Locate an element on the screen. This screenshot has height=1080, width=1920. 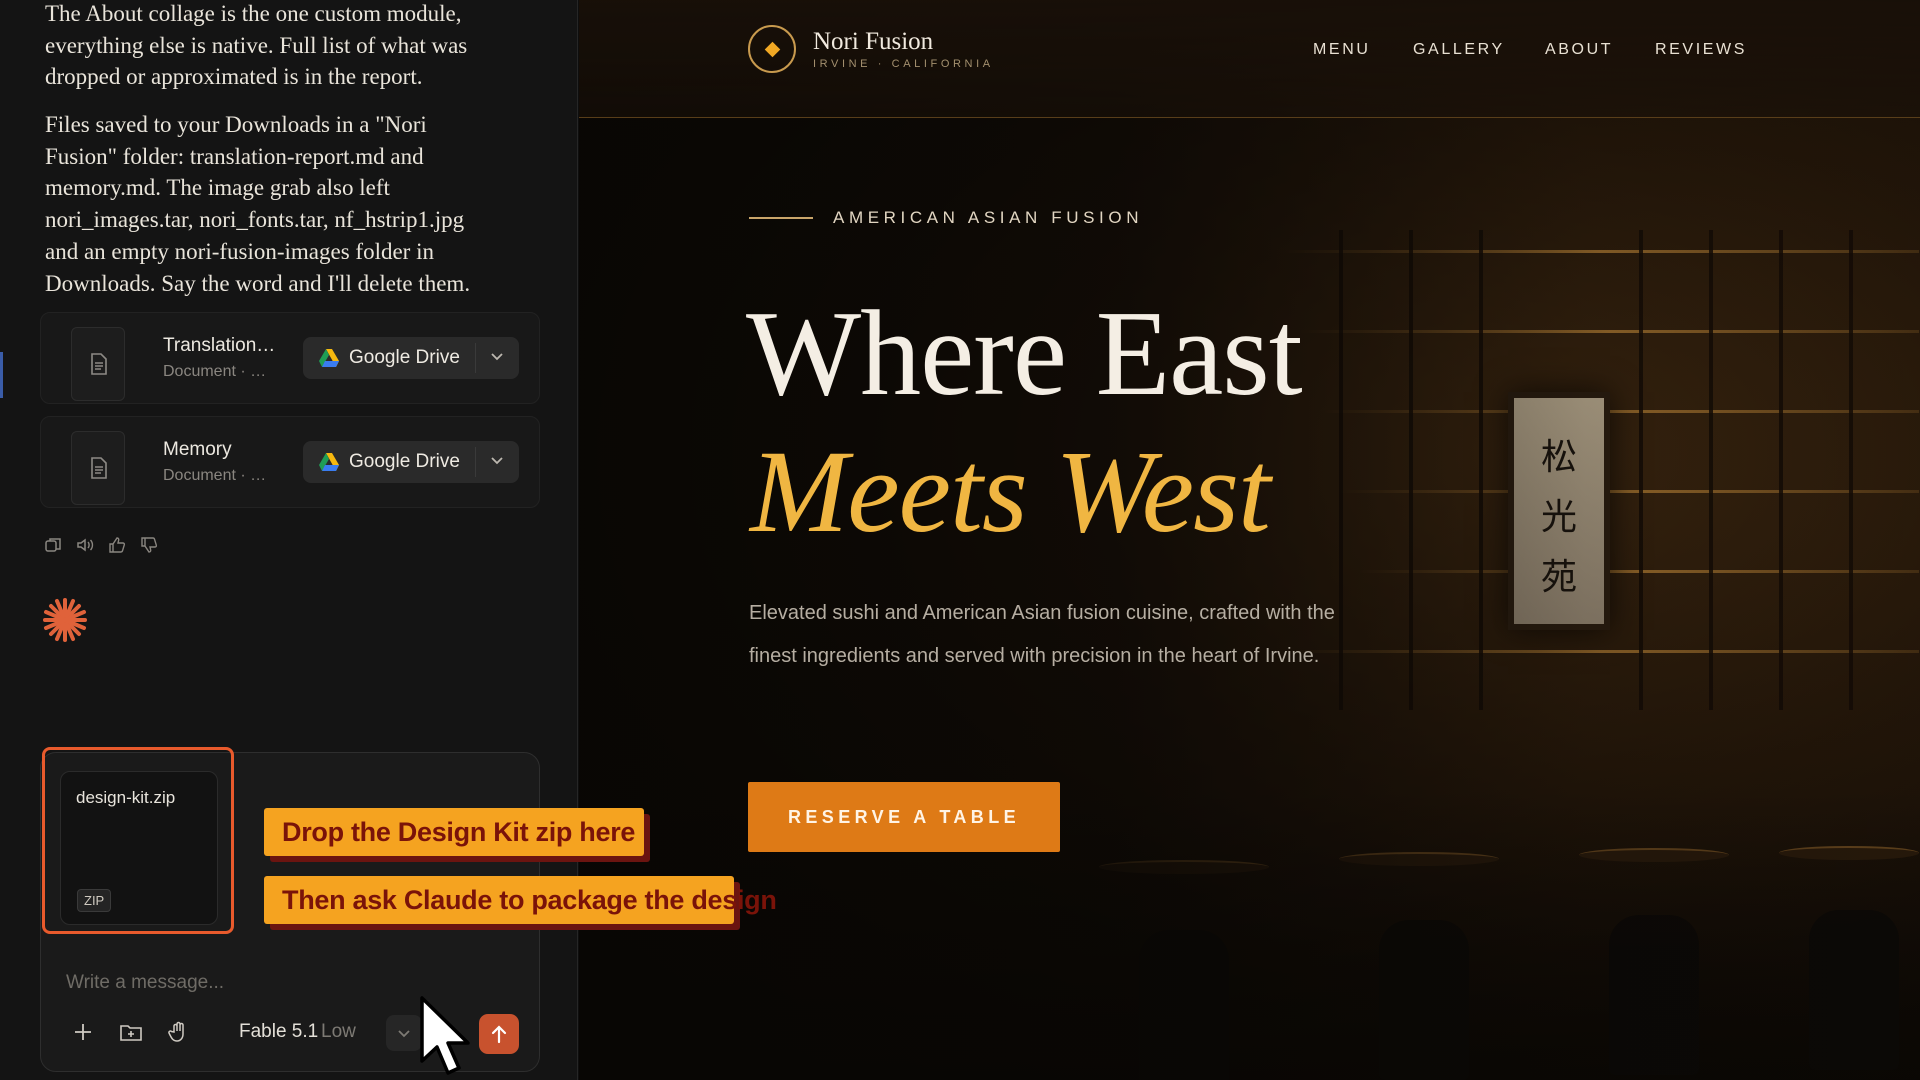
thumbs-down-icon is located at coordinates (149, 545).